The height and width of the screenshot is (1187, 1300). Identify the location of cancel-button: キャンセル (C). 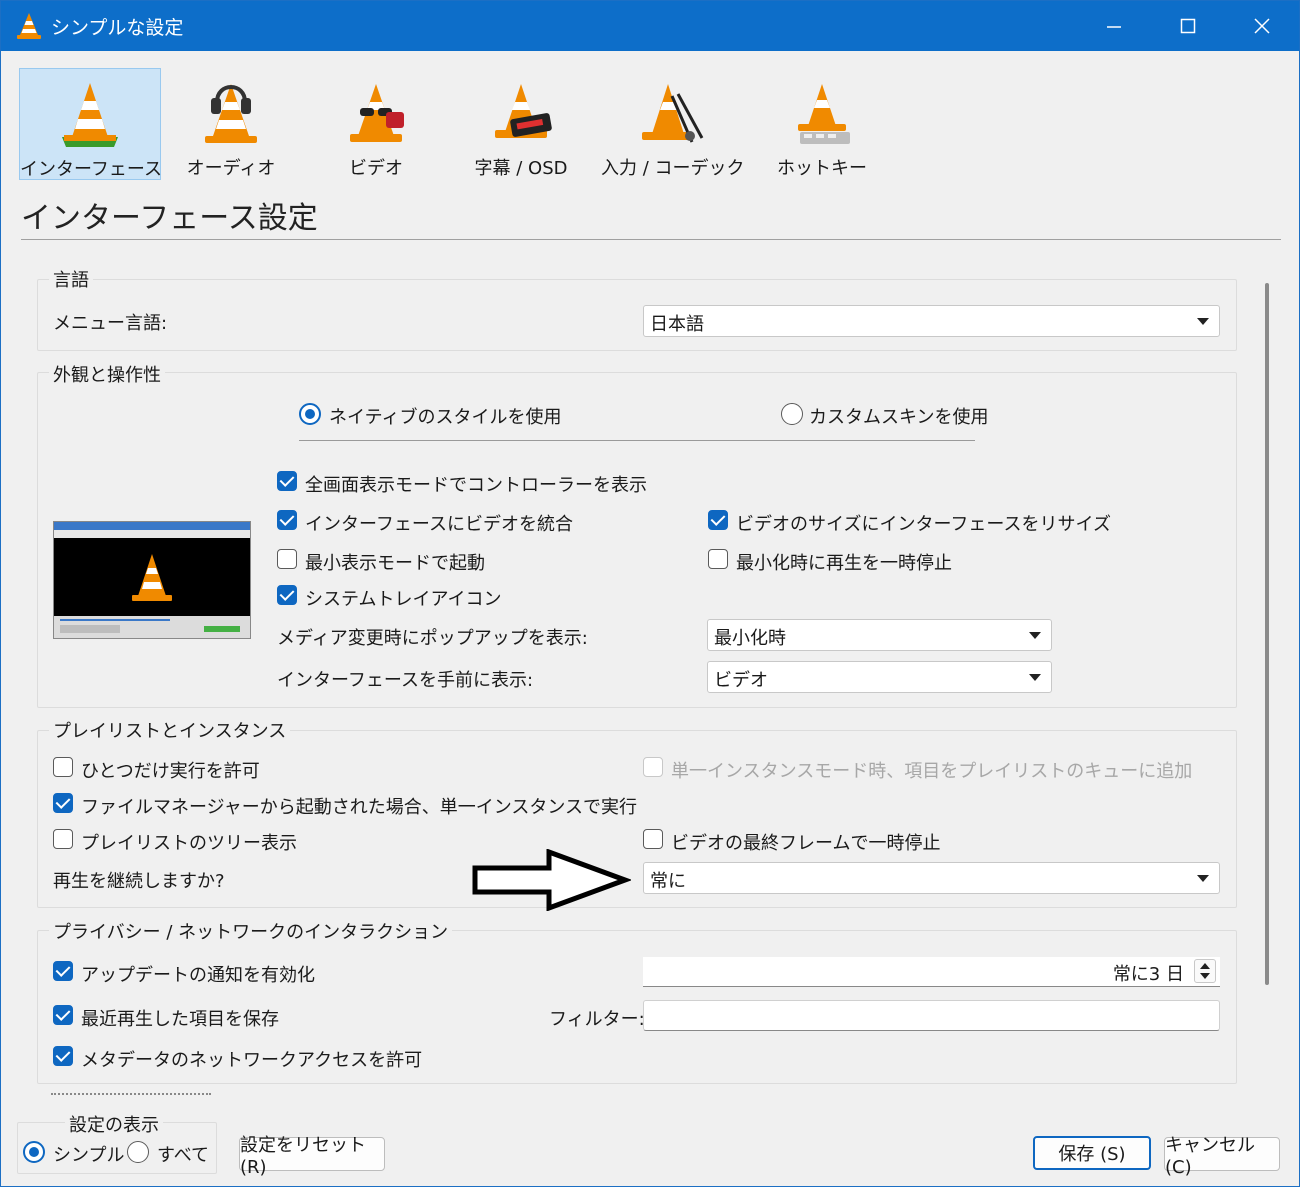
(1222, 1156).